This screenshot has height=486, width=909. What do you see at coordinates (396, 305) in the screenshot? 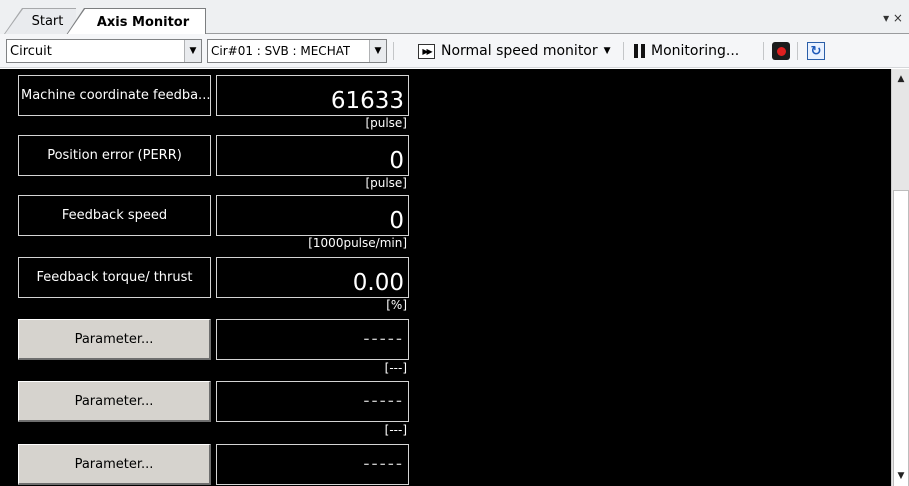
I see `monitor-unit: [%]` at bounding box center [396, 305].